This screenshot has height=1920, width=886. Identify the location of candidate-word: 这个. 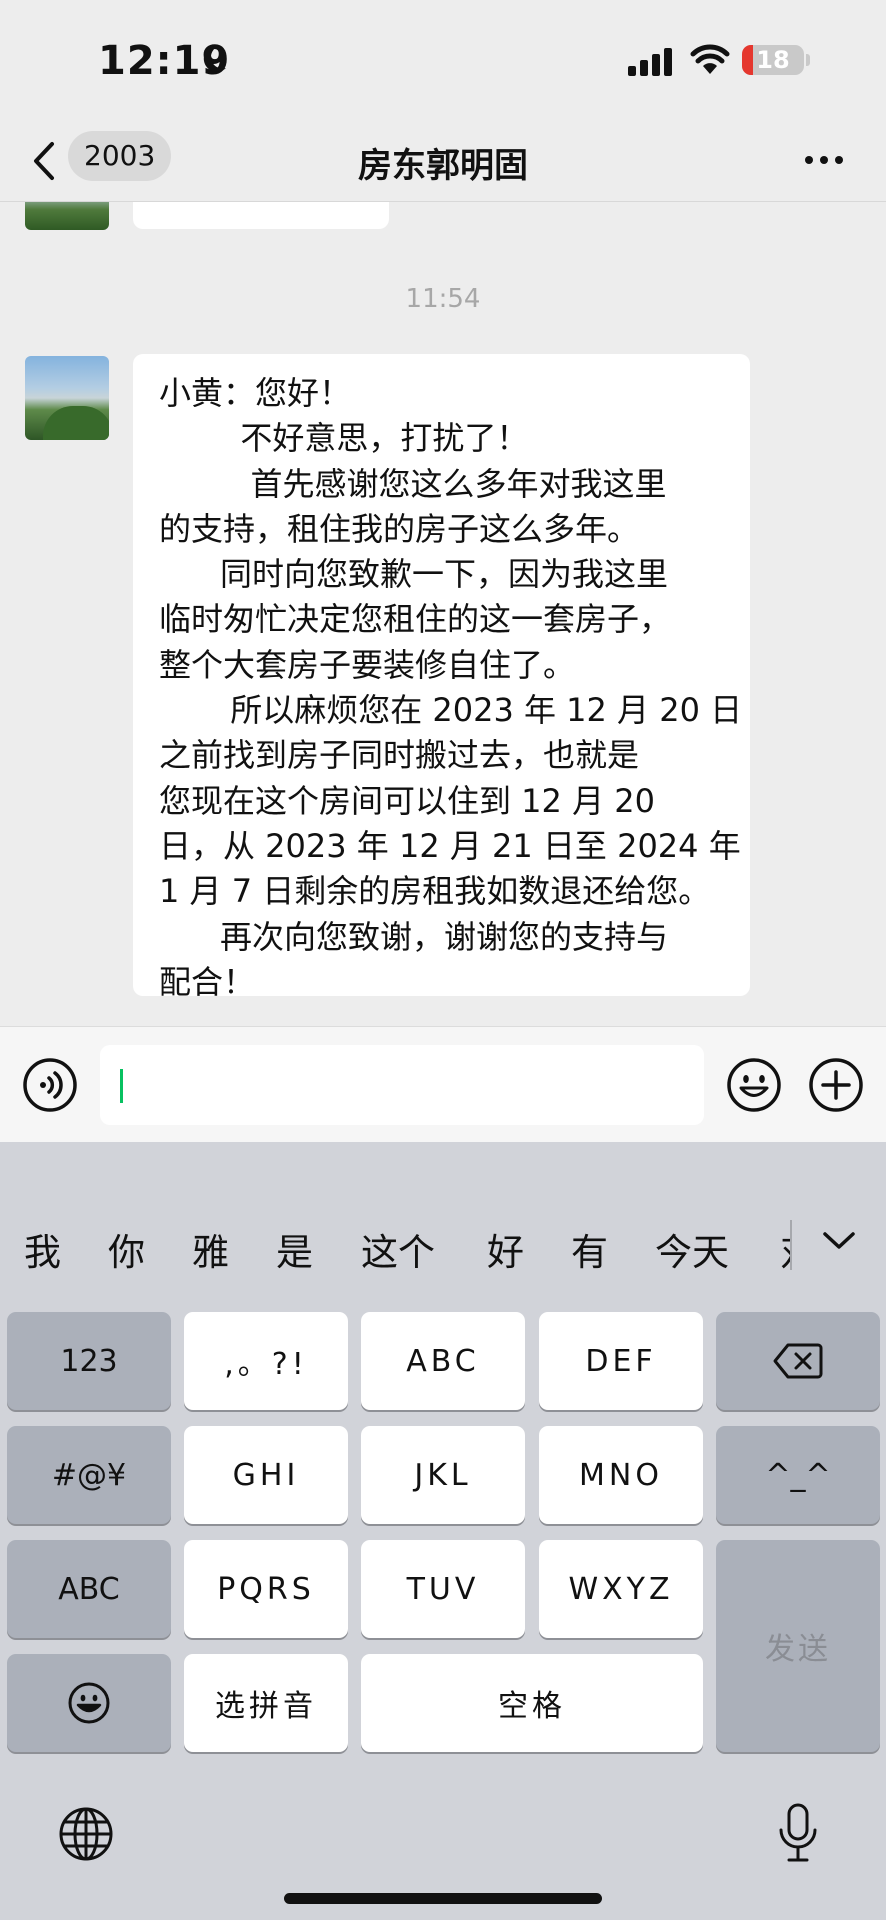
(398, 1249).